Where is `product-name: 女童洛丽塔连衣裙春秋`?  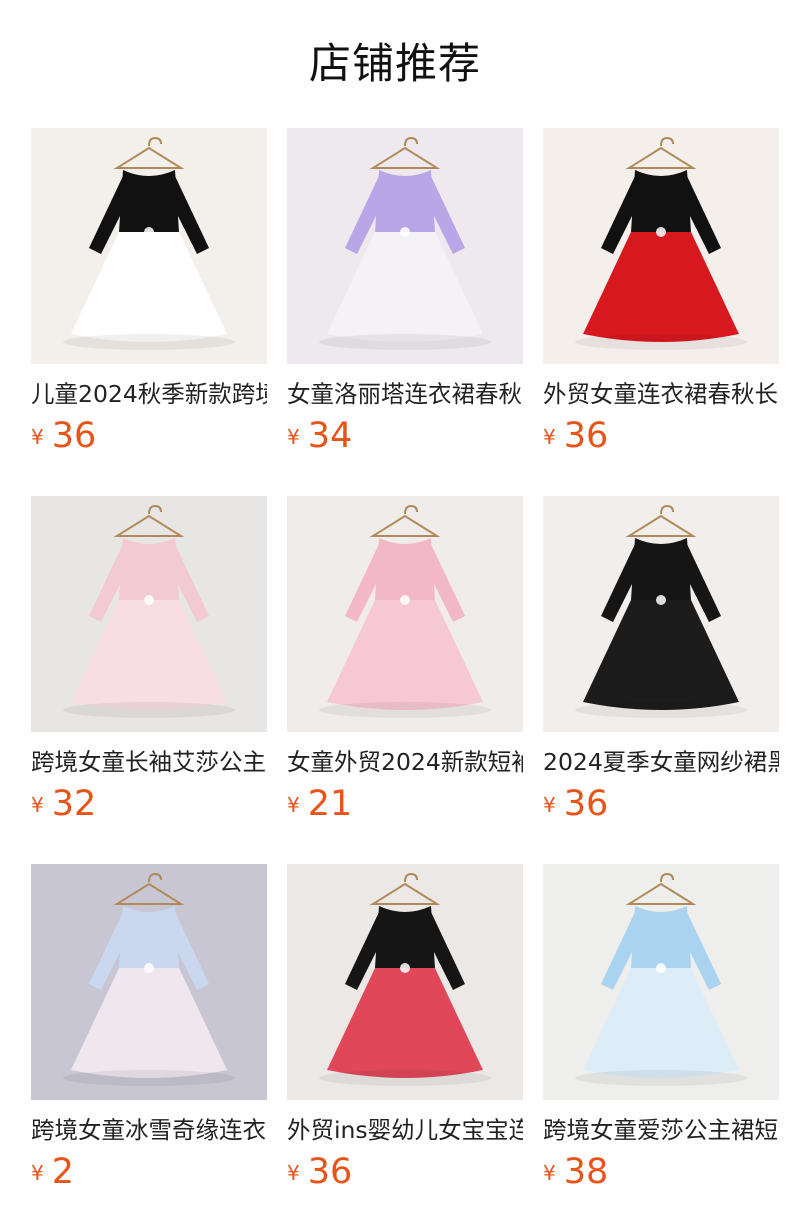 product-name: 女童洛丽塔连衣裙春秋 is located at coordinates (405, 394).